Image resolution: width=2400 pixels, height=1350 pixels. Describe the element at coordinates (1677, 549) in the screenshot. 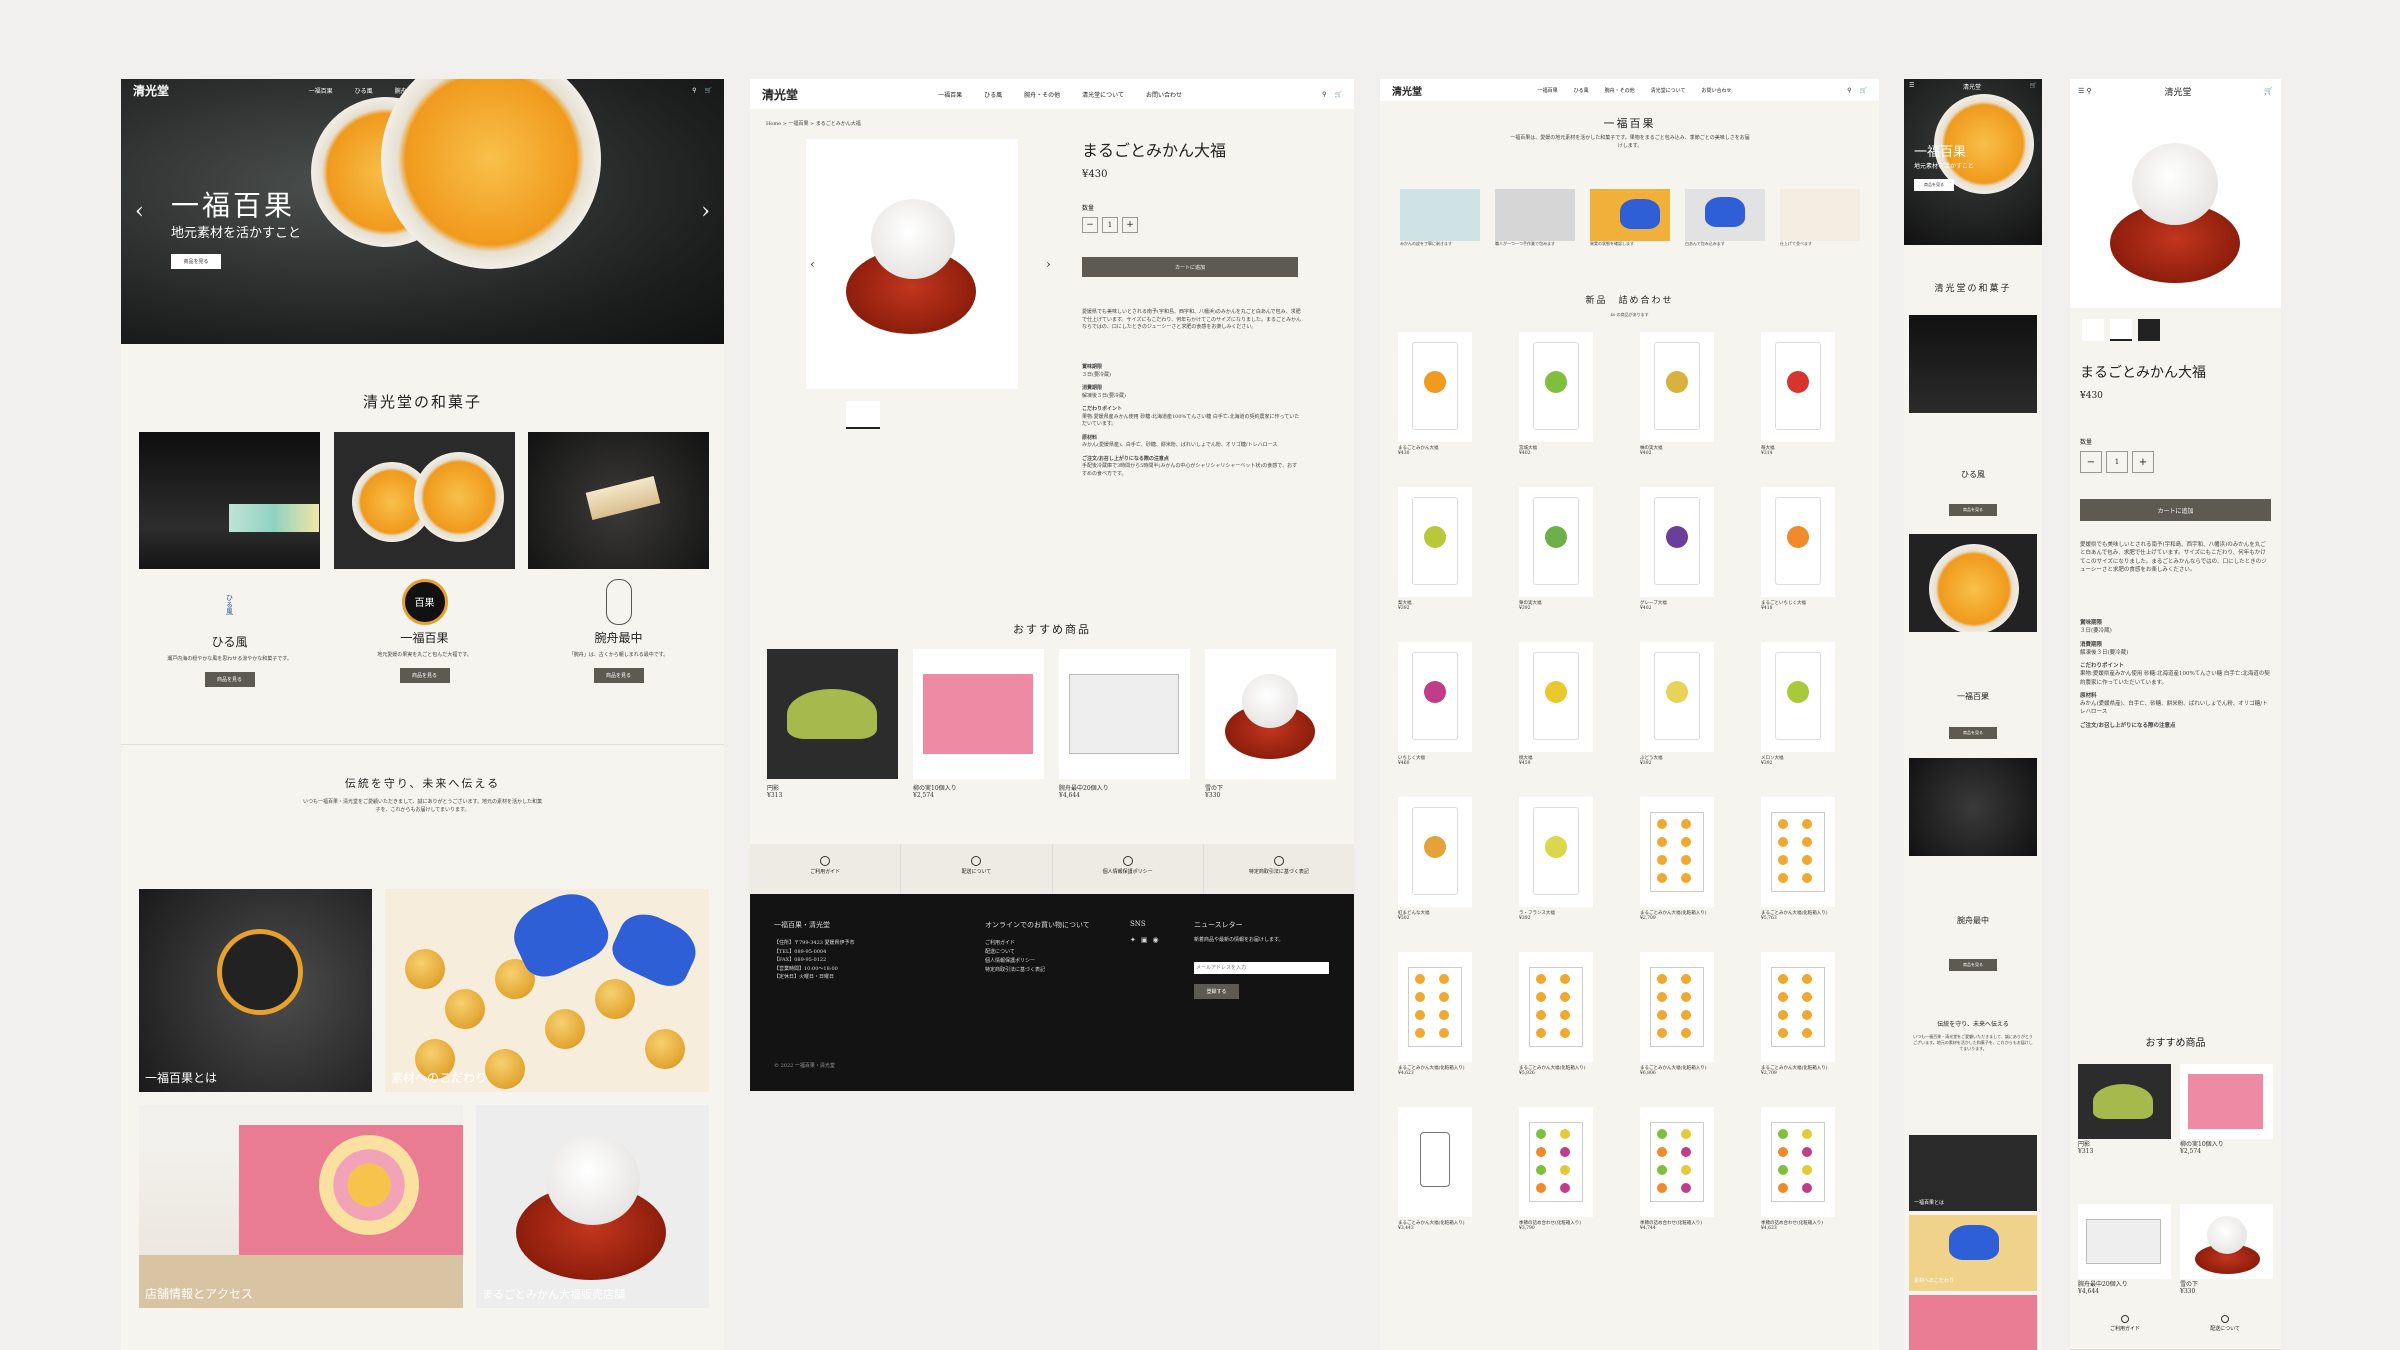

I see `product-card: グレープ大福 ¥402` at that location.